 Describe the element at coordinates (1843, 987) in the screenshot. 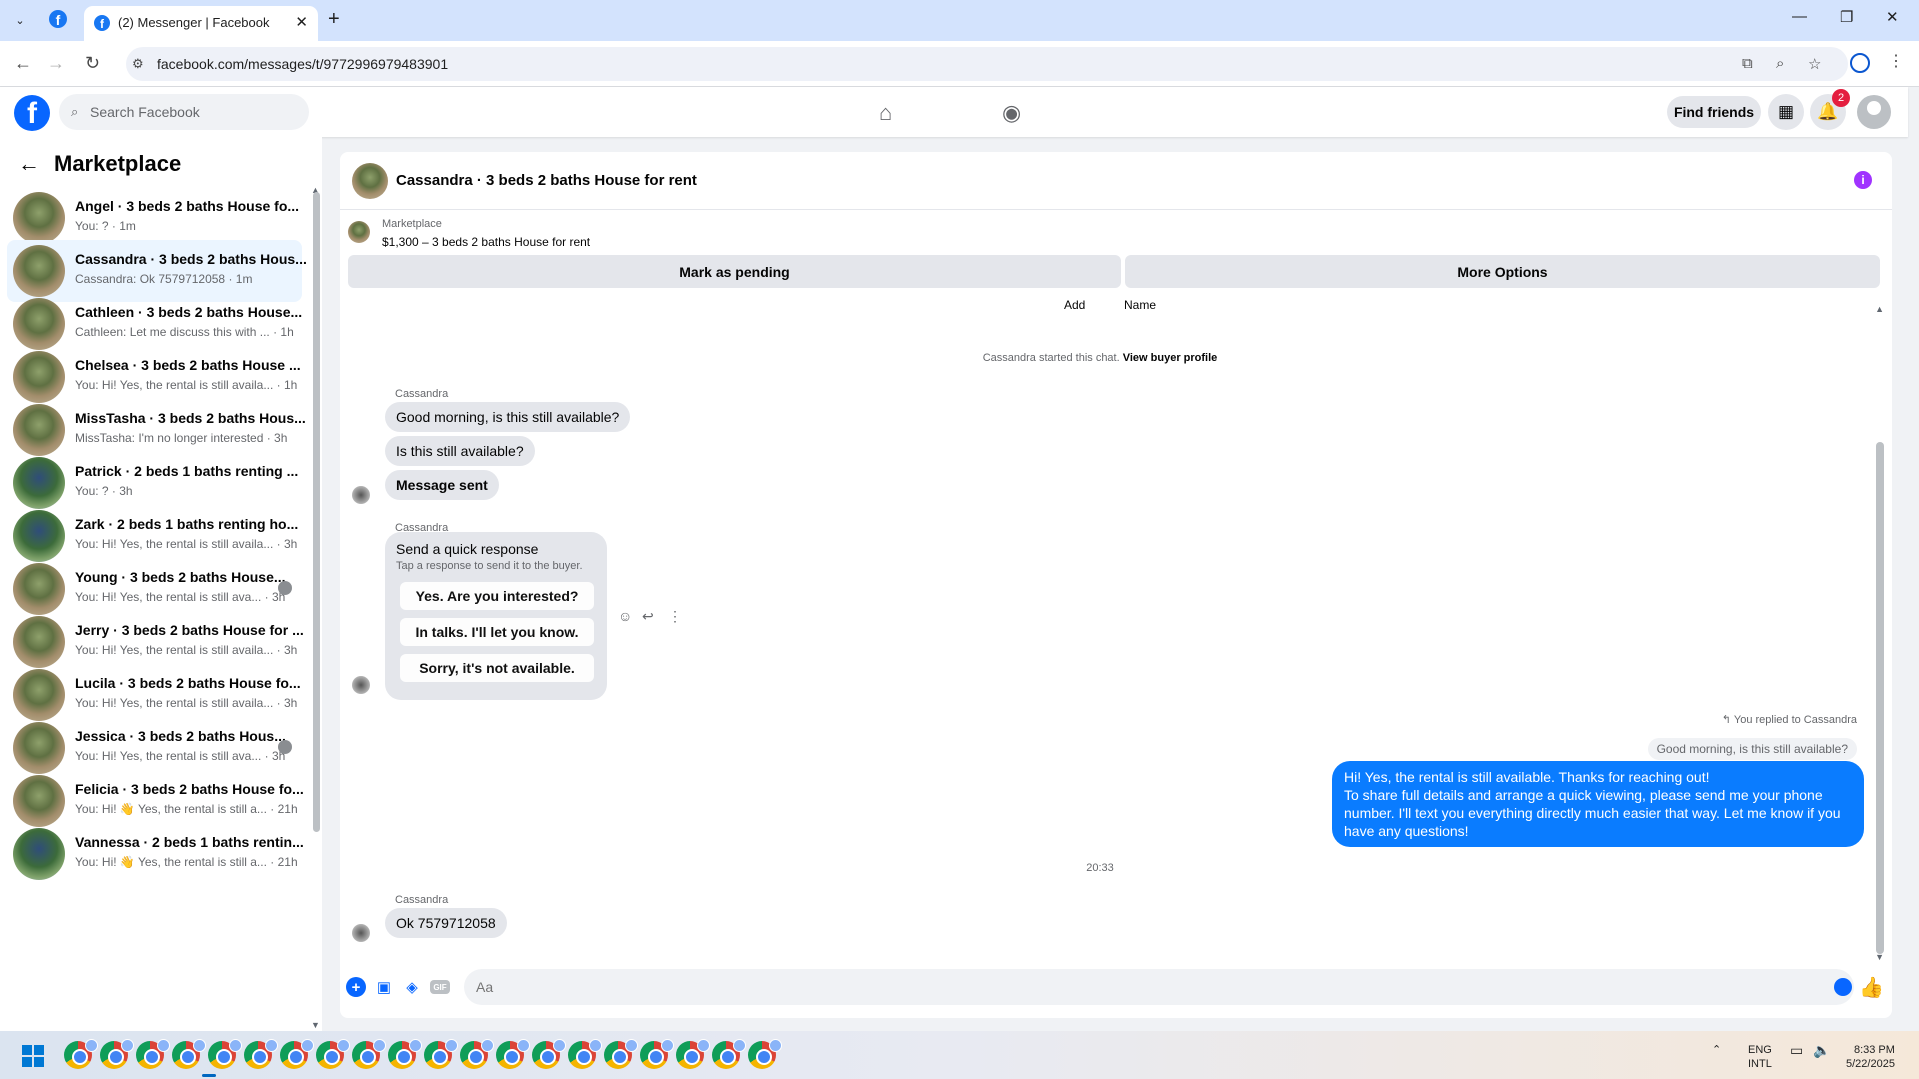

I see `emoji-icon` at that location.